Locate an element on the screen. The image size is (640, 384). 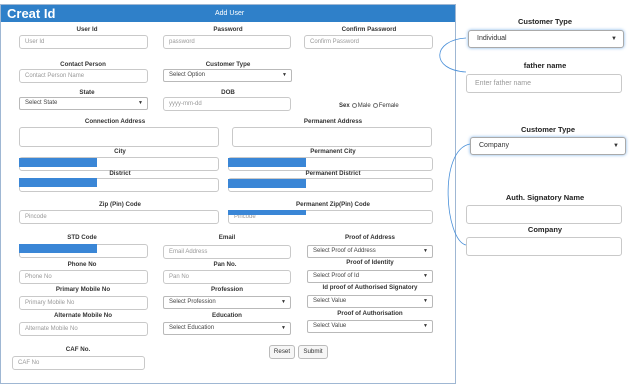
email-label: Email is located at coordinates (227, 237).